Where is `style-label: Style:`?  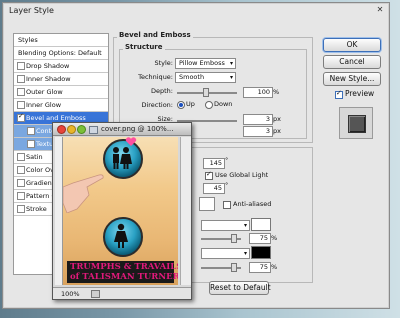
style-label: Style: is located at coordinates (163, 63).